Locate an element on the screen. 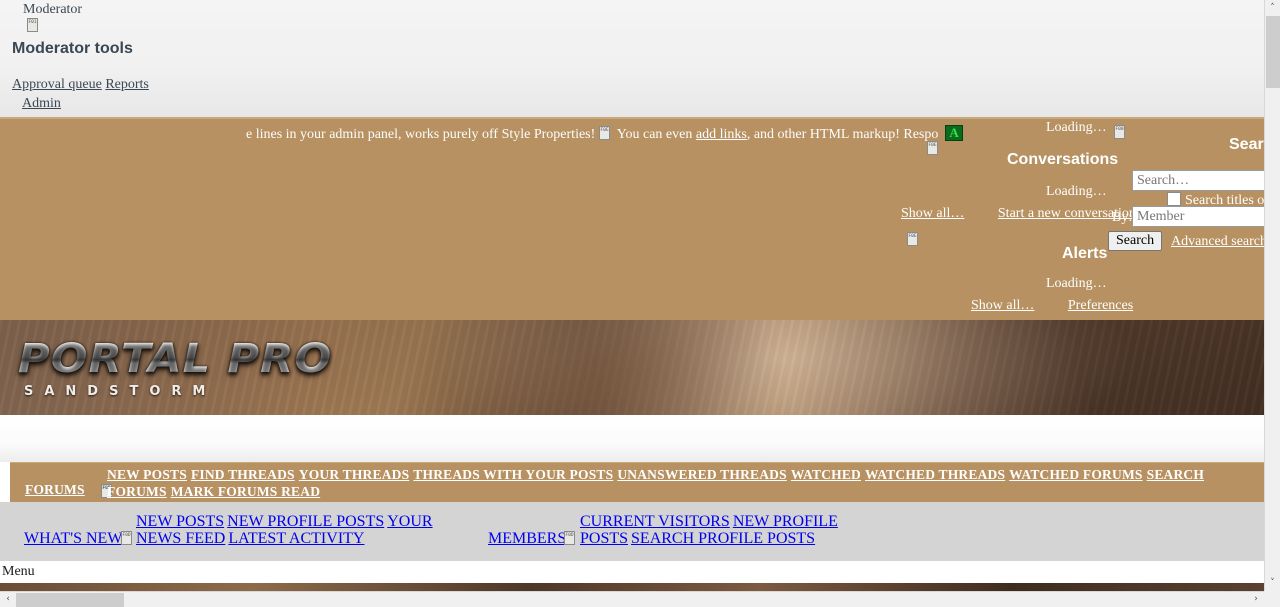  nav-link-find-threads: FIND THREADS is located at coordinates (243, 474).